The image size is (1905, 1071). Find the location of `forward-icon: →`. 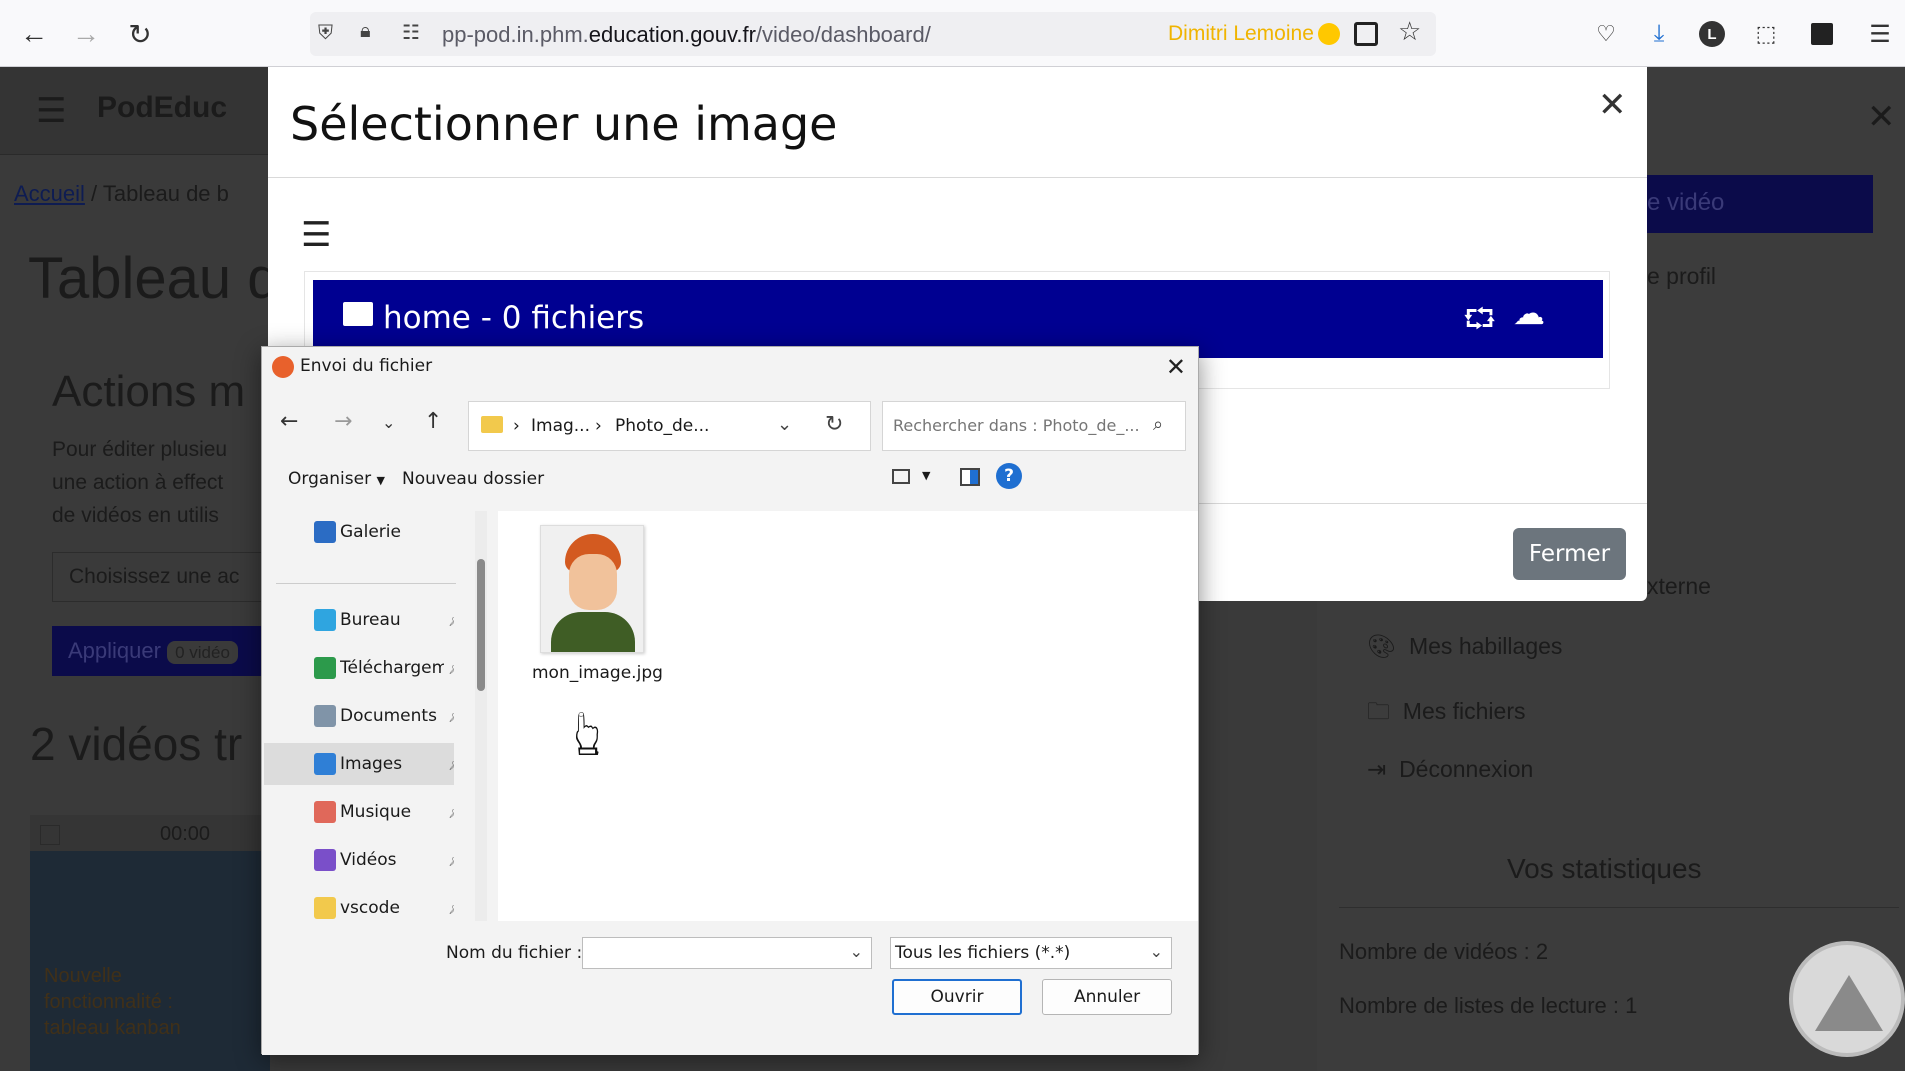

forward-icon: → is located at coordinates (86, 34).